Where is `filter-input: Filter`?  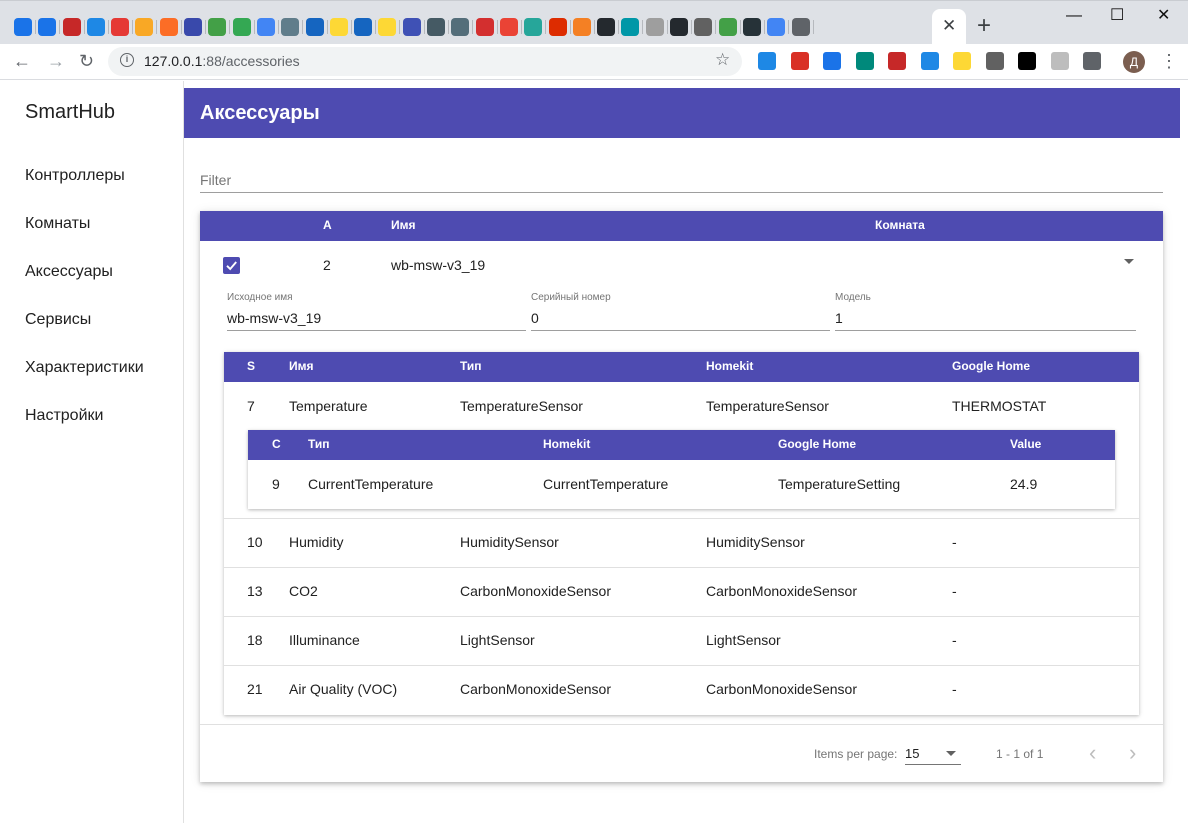
filter-input: Filter is located at coordinates (215, 180).